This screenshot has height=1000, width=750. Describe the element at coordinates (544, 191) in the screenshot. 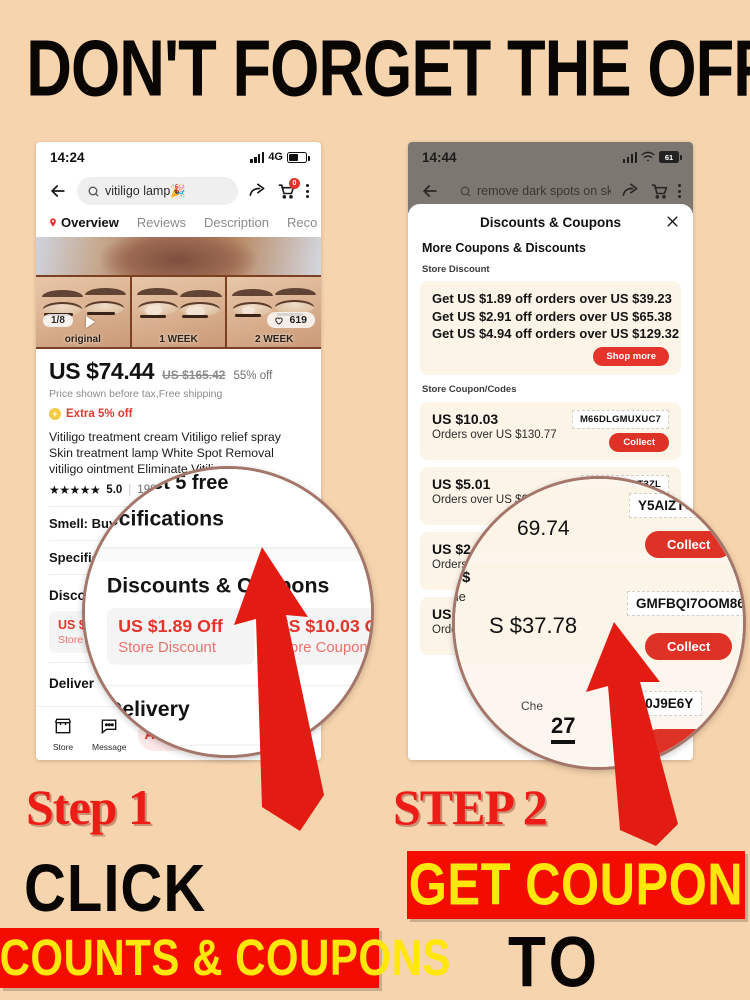

I see `search-input-value: remove dark spots on skin` at that location.